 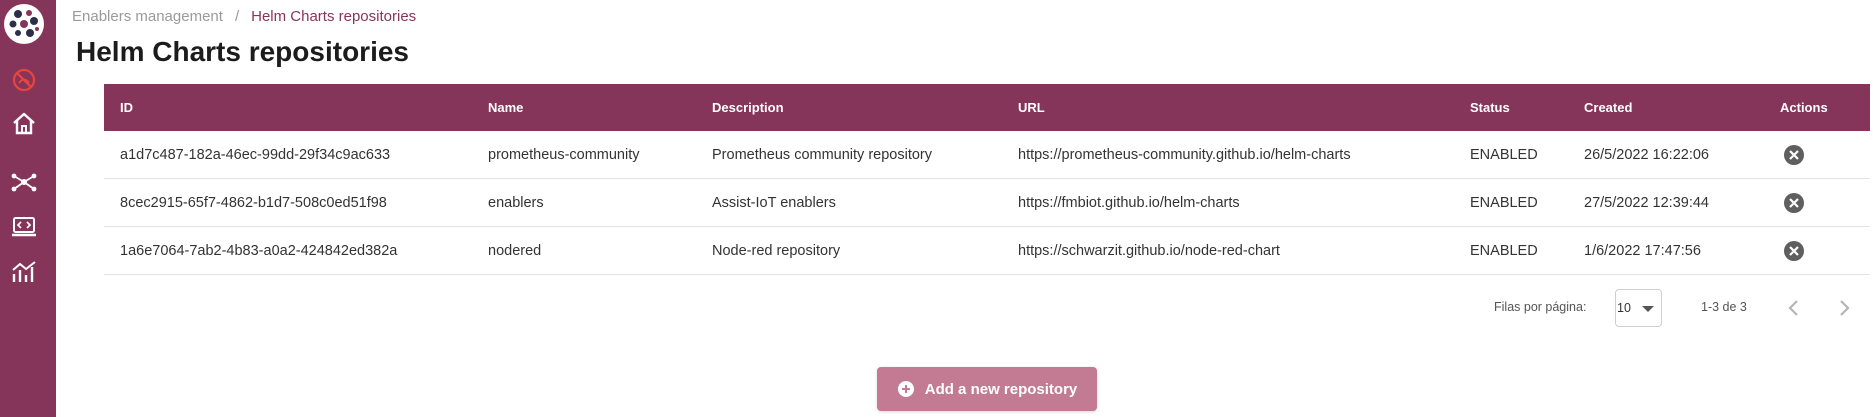 I want to click on header-status: Status, so click(x=1490, y=107).